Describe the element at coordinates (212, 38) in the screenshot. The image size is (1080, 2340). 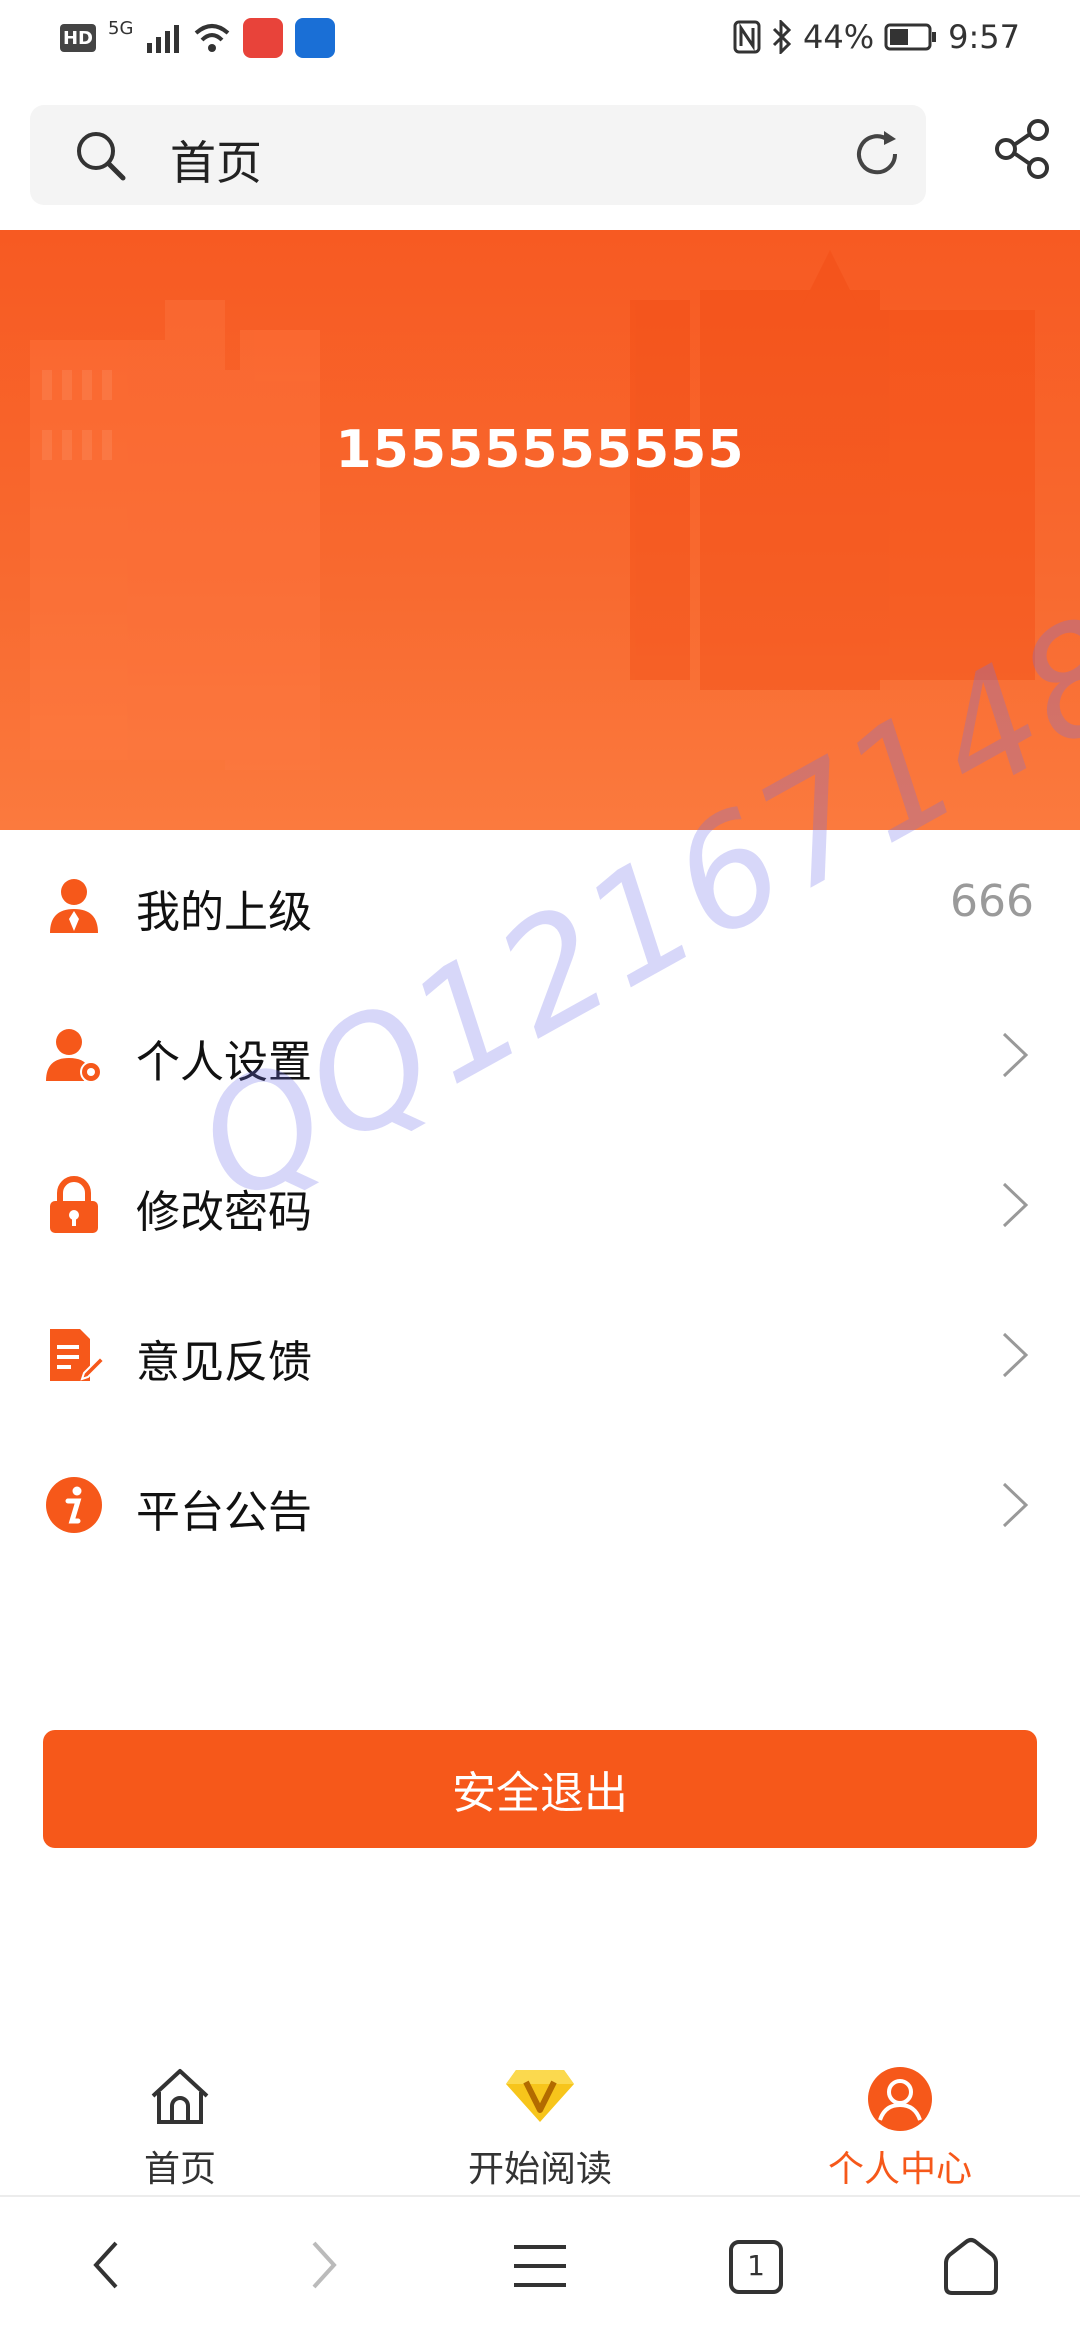
I see `wifi-icon` at that location.